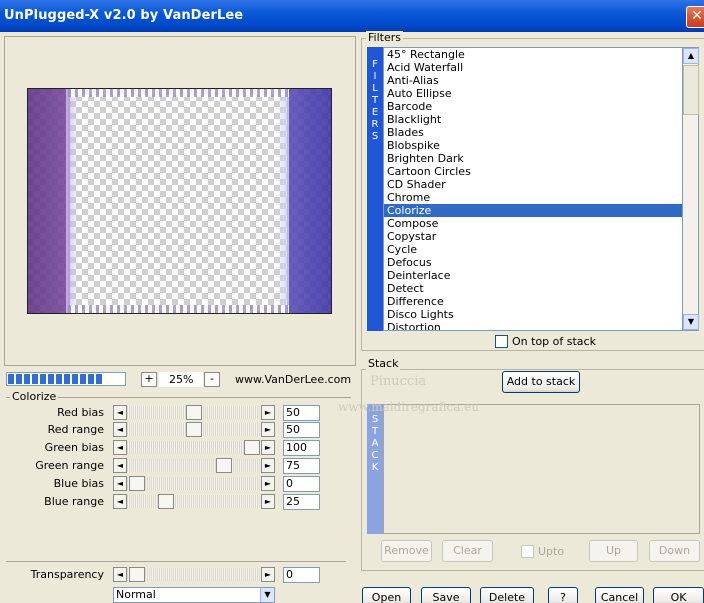 Image resolution: width=704 pixels, height=603 pixels. I want to click on filter-item: Difference, so click(533, 301).